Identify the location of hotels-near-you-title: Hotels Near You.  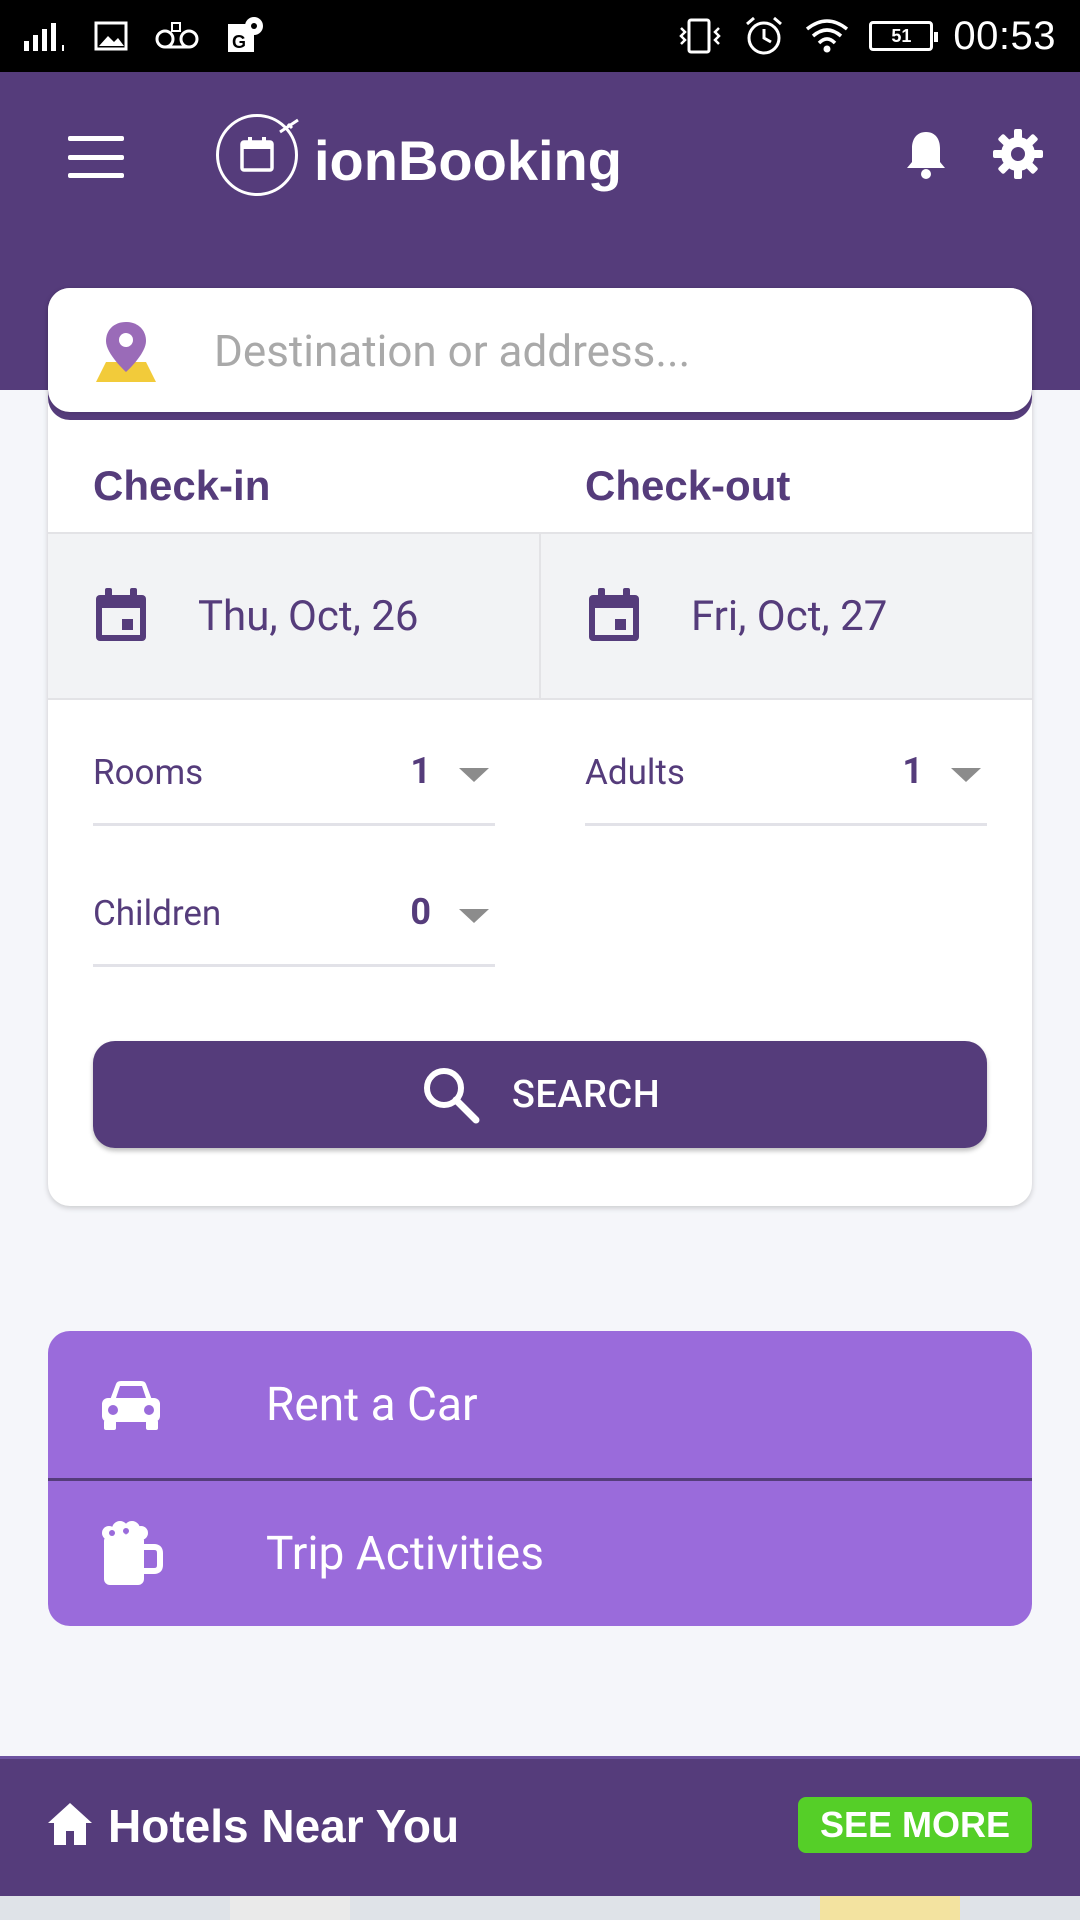
(284, 1826).